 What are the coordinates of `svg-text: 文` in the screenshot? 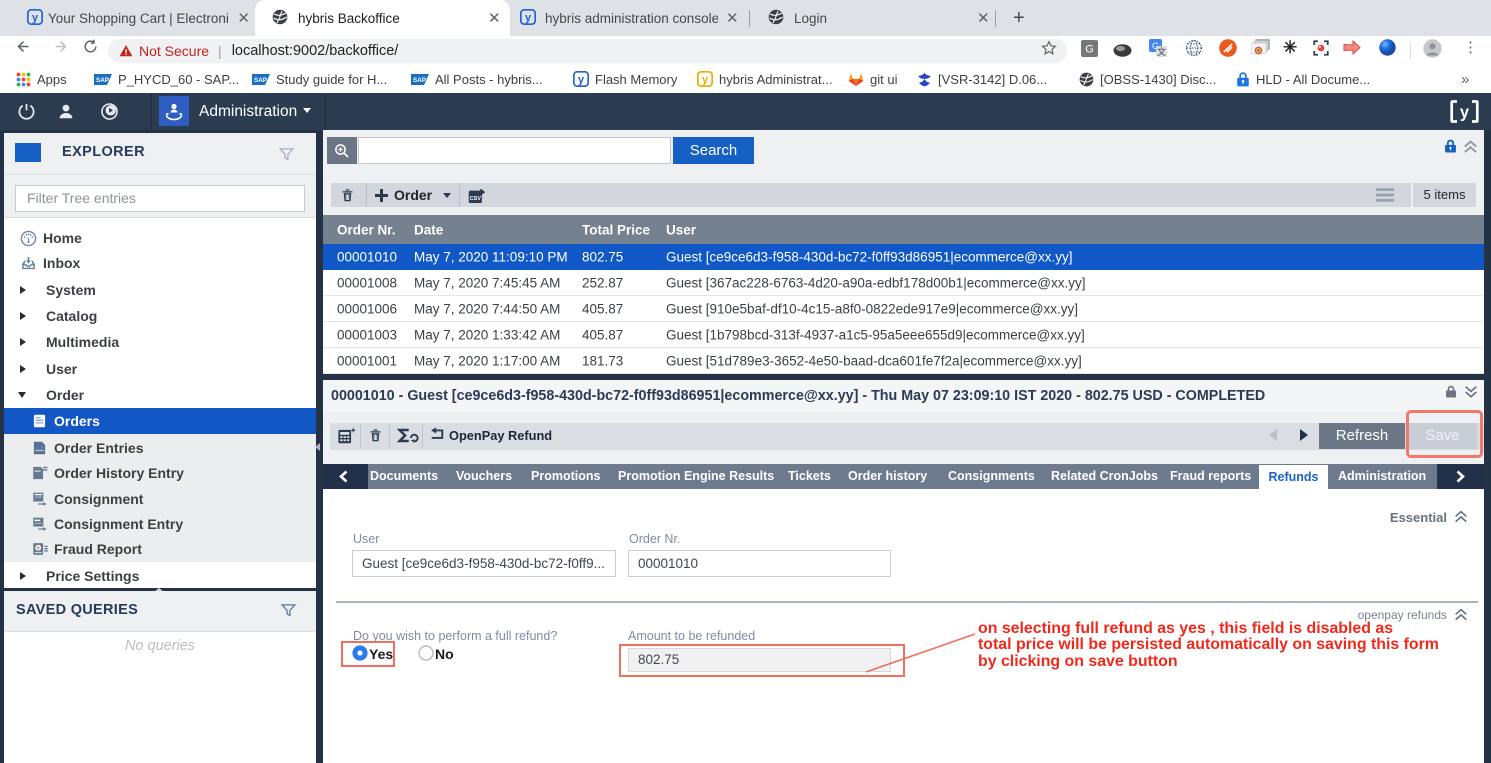 It's located at (1161, 51).